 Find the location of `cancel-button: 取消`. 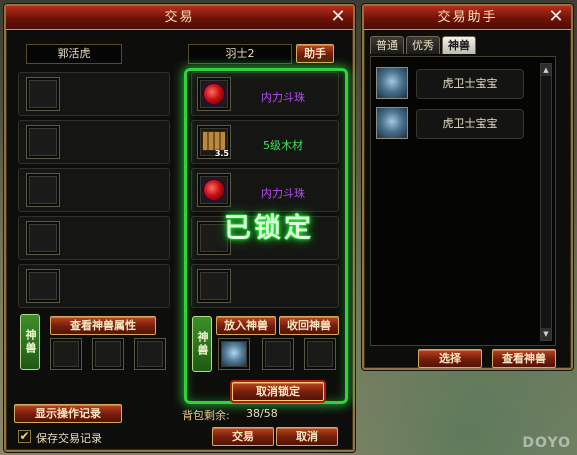

cancel-button: 取消 is located at coordinates (307, 436).